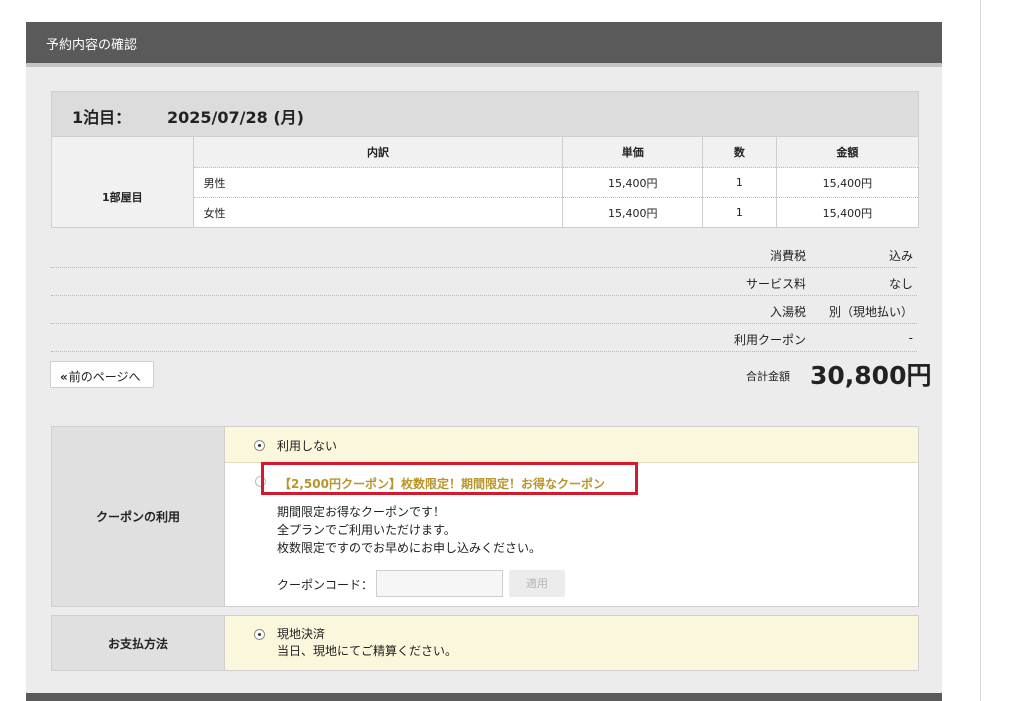 This screenshot has height=701, width=1024. I want to click on header-blank, so click(123, 152).